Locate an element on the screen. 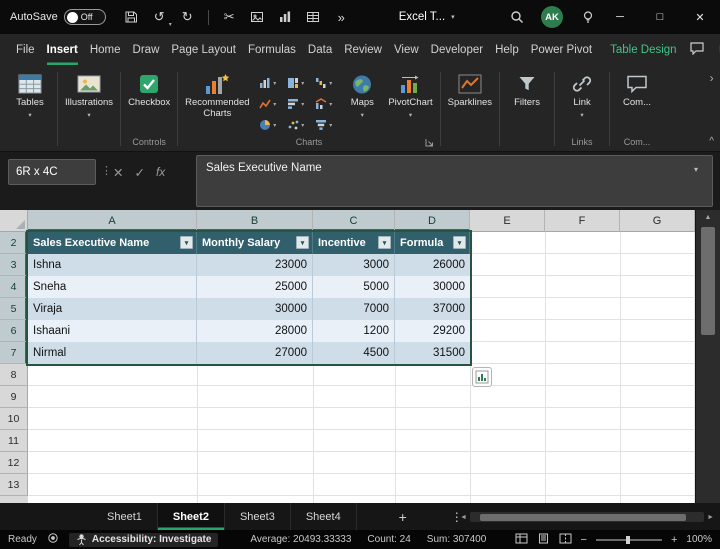 The height and width of the screenshot is (549, 720). bar-chart-button: ▾ is located at coordinates (295, 104).